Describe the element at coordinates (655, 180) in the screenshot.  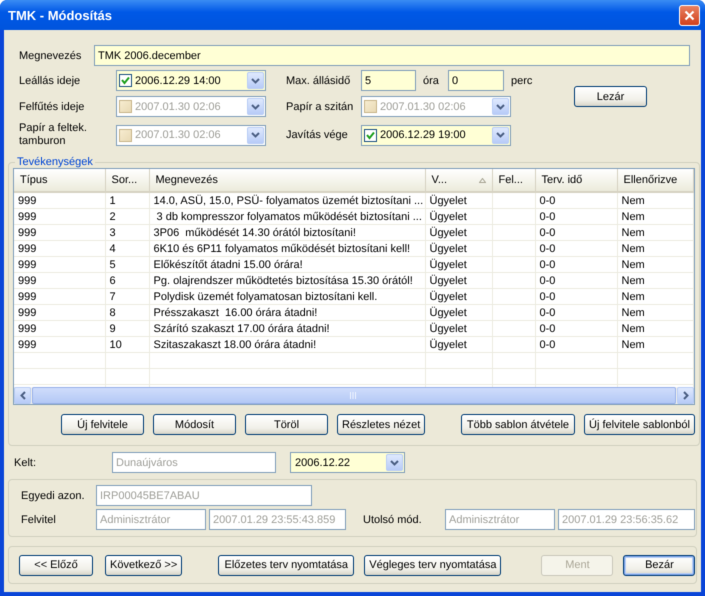
I see `column-header: Ellenőrizve` at that location.